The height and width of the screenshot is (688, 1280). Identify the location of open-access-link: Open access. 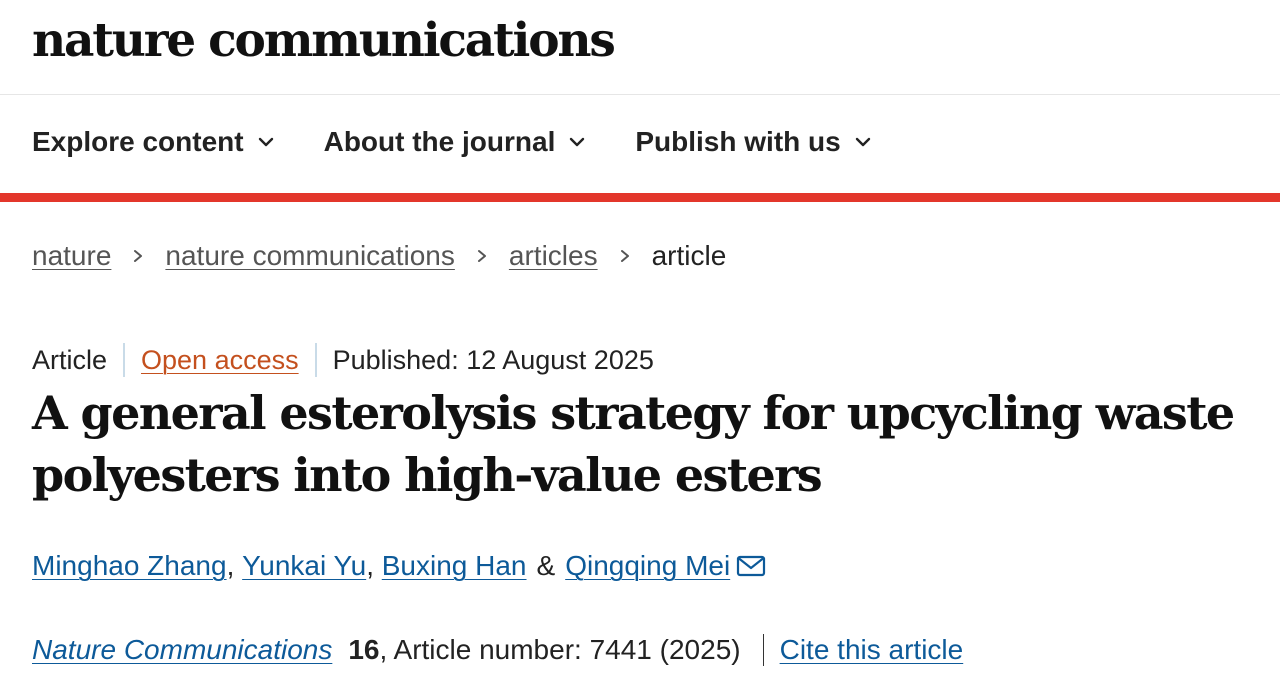
(220, 360).